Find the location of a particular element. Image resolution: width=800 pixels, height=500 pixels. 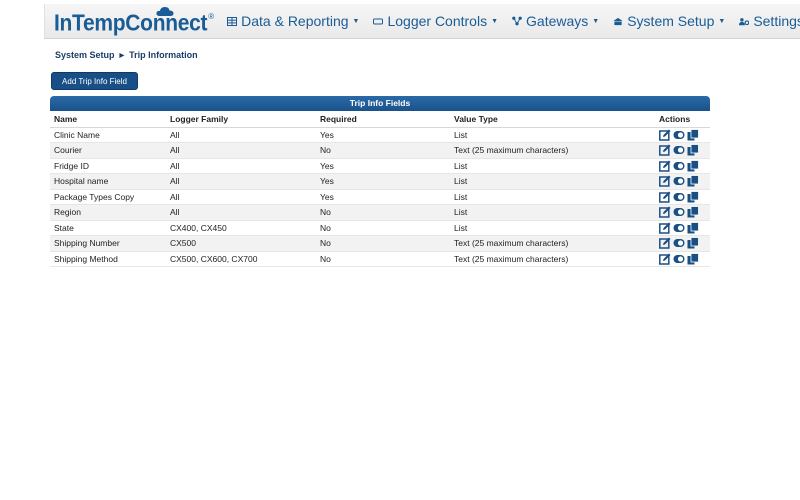

menu-label: Data & Reporting is located at coordinates (295, 21).